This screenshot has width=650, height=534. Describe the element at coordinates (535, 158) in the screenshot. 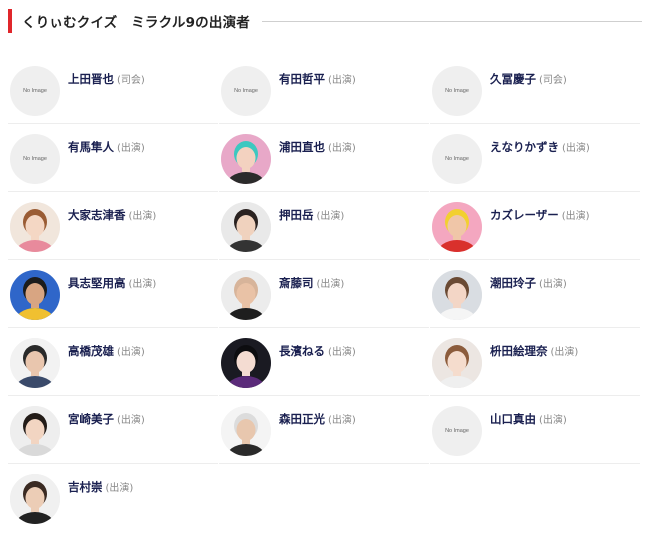

I see `cast-member-6: No Image えなりかずき (出演)` at that location.